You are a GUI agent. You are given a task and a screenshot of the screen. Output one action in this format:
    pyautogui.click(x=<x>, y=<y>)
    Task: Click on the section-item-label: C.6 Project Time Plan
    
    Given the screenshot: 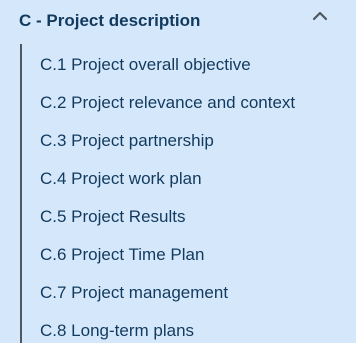 What is the action you would take?
    pyautogui.click(x=122, y=254)
    